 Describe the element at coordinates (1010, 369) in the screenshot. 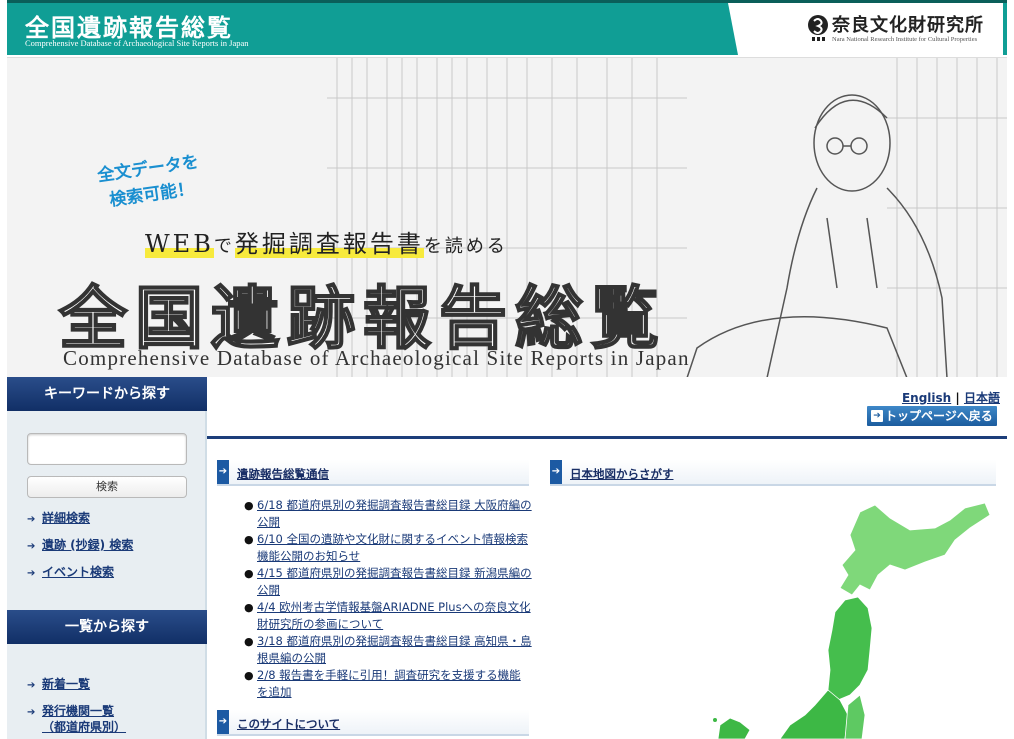

I see `page-edge` at that location.